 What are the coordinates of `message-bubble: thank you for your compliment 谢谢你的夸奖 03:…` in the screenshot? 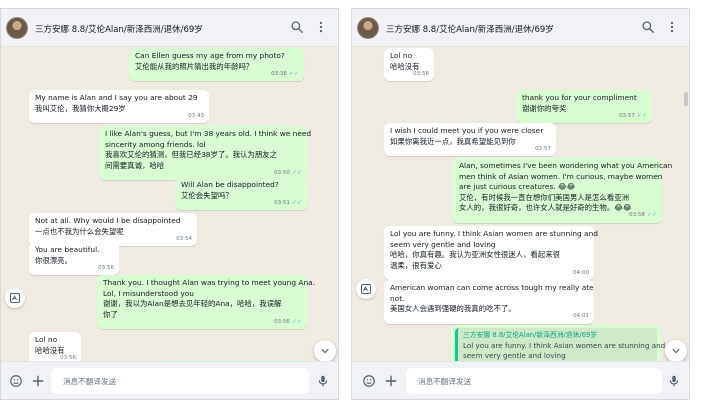 It's located at (584, 106).